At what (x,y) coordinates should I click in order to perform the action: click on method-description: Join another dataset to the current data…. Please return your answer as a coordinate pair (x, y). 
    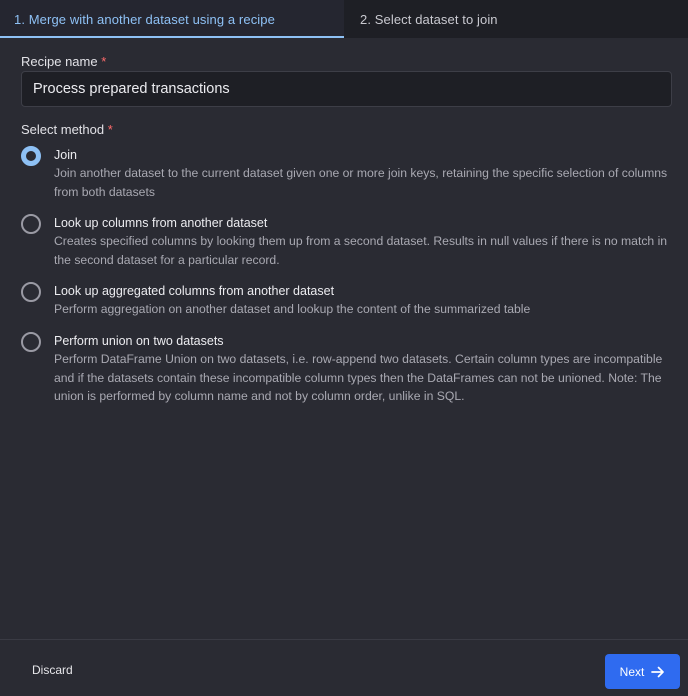
    Looking at the image, I should click on (361, 182).